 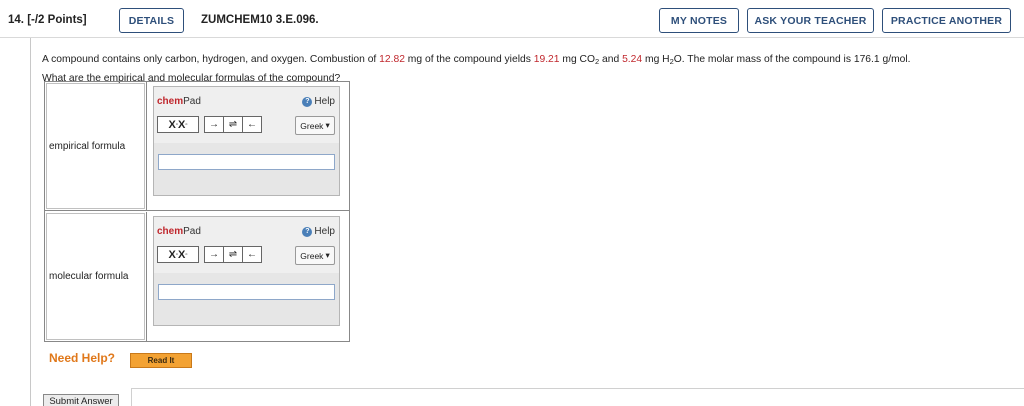 What do you see at coordinates (246, 271) in the screenshot?
I see `chempad-molecular: chemPad ? Help X ▫ X ▫ → ⇌ ← Greek ▾` at bounding box center [246, 271].